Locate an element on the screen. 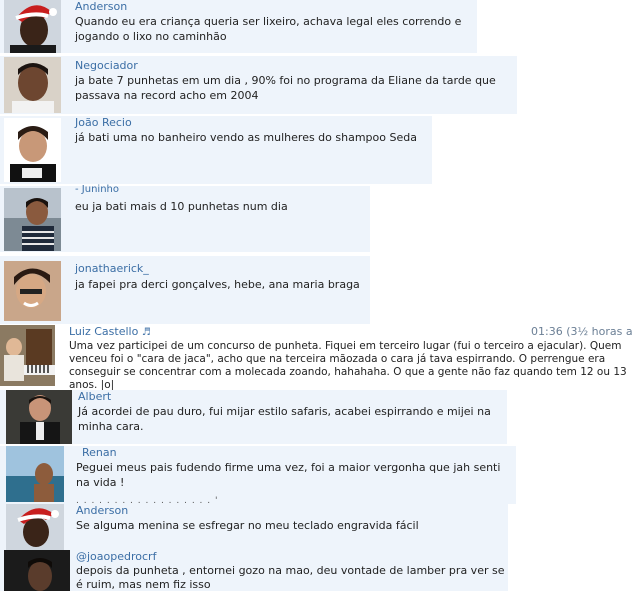 Image resolution: width=640 pixels, height=592 pixels. author-name: João Recio is located at coordinates (103, 122).